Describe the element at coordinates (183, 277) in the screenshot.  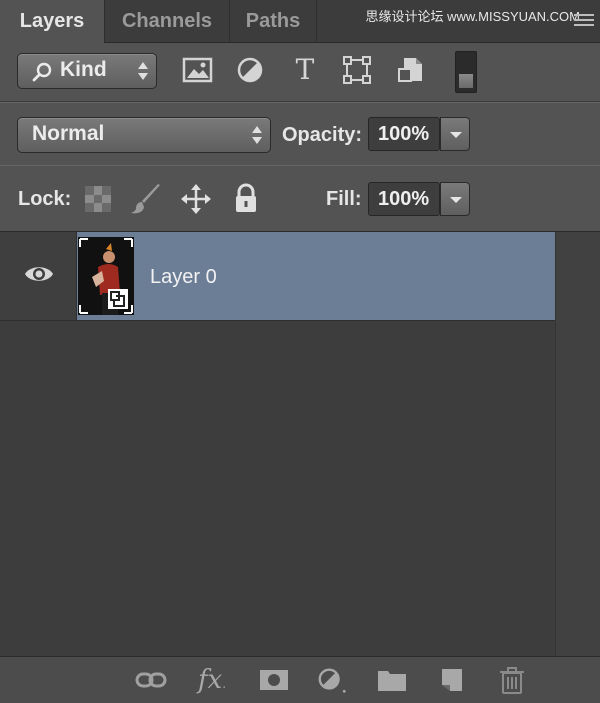
I see `layer-name: Layer 0` at that location.